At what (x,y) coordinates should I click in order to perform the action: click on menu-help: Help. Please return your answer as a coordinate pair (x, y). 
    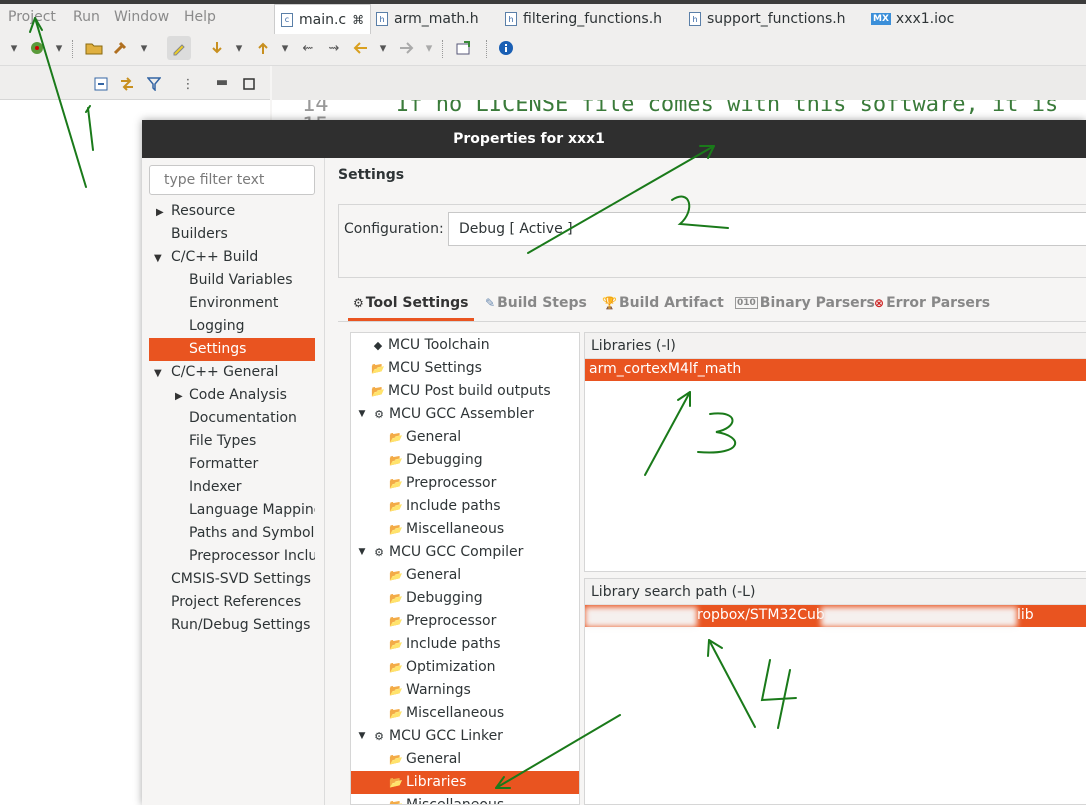
    Looking at the image, I should click on (200, 17).